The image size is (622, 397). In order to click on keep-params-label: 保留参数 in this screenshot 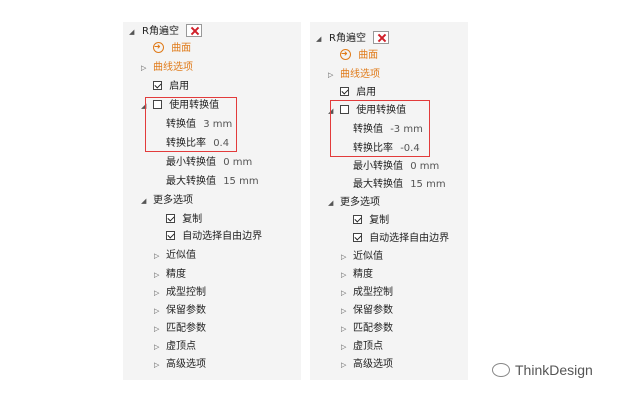, I will do `click(373, 310)`.